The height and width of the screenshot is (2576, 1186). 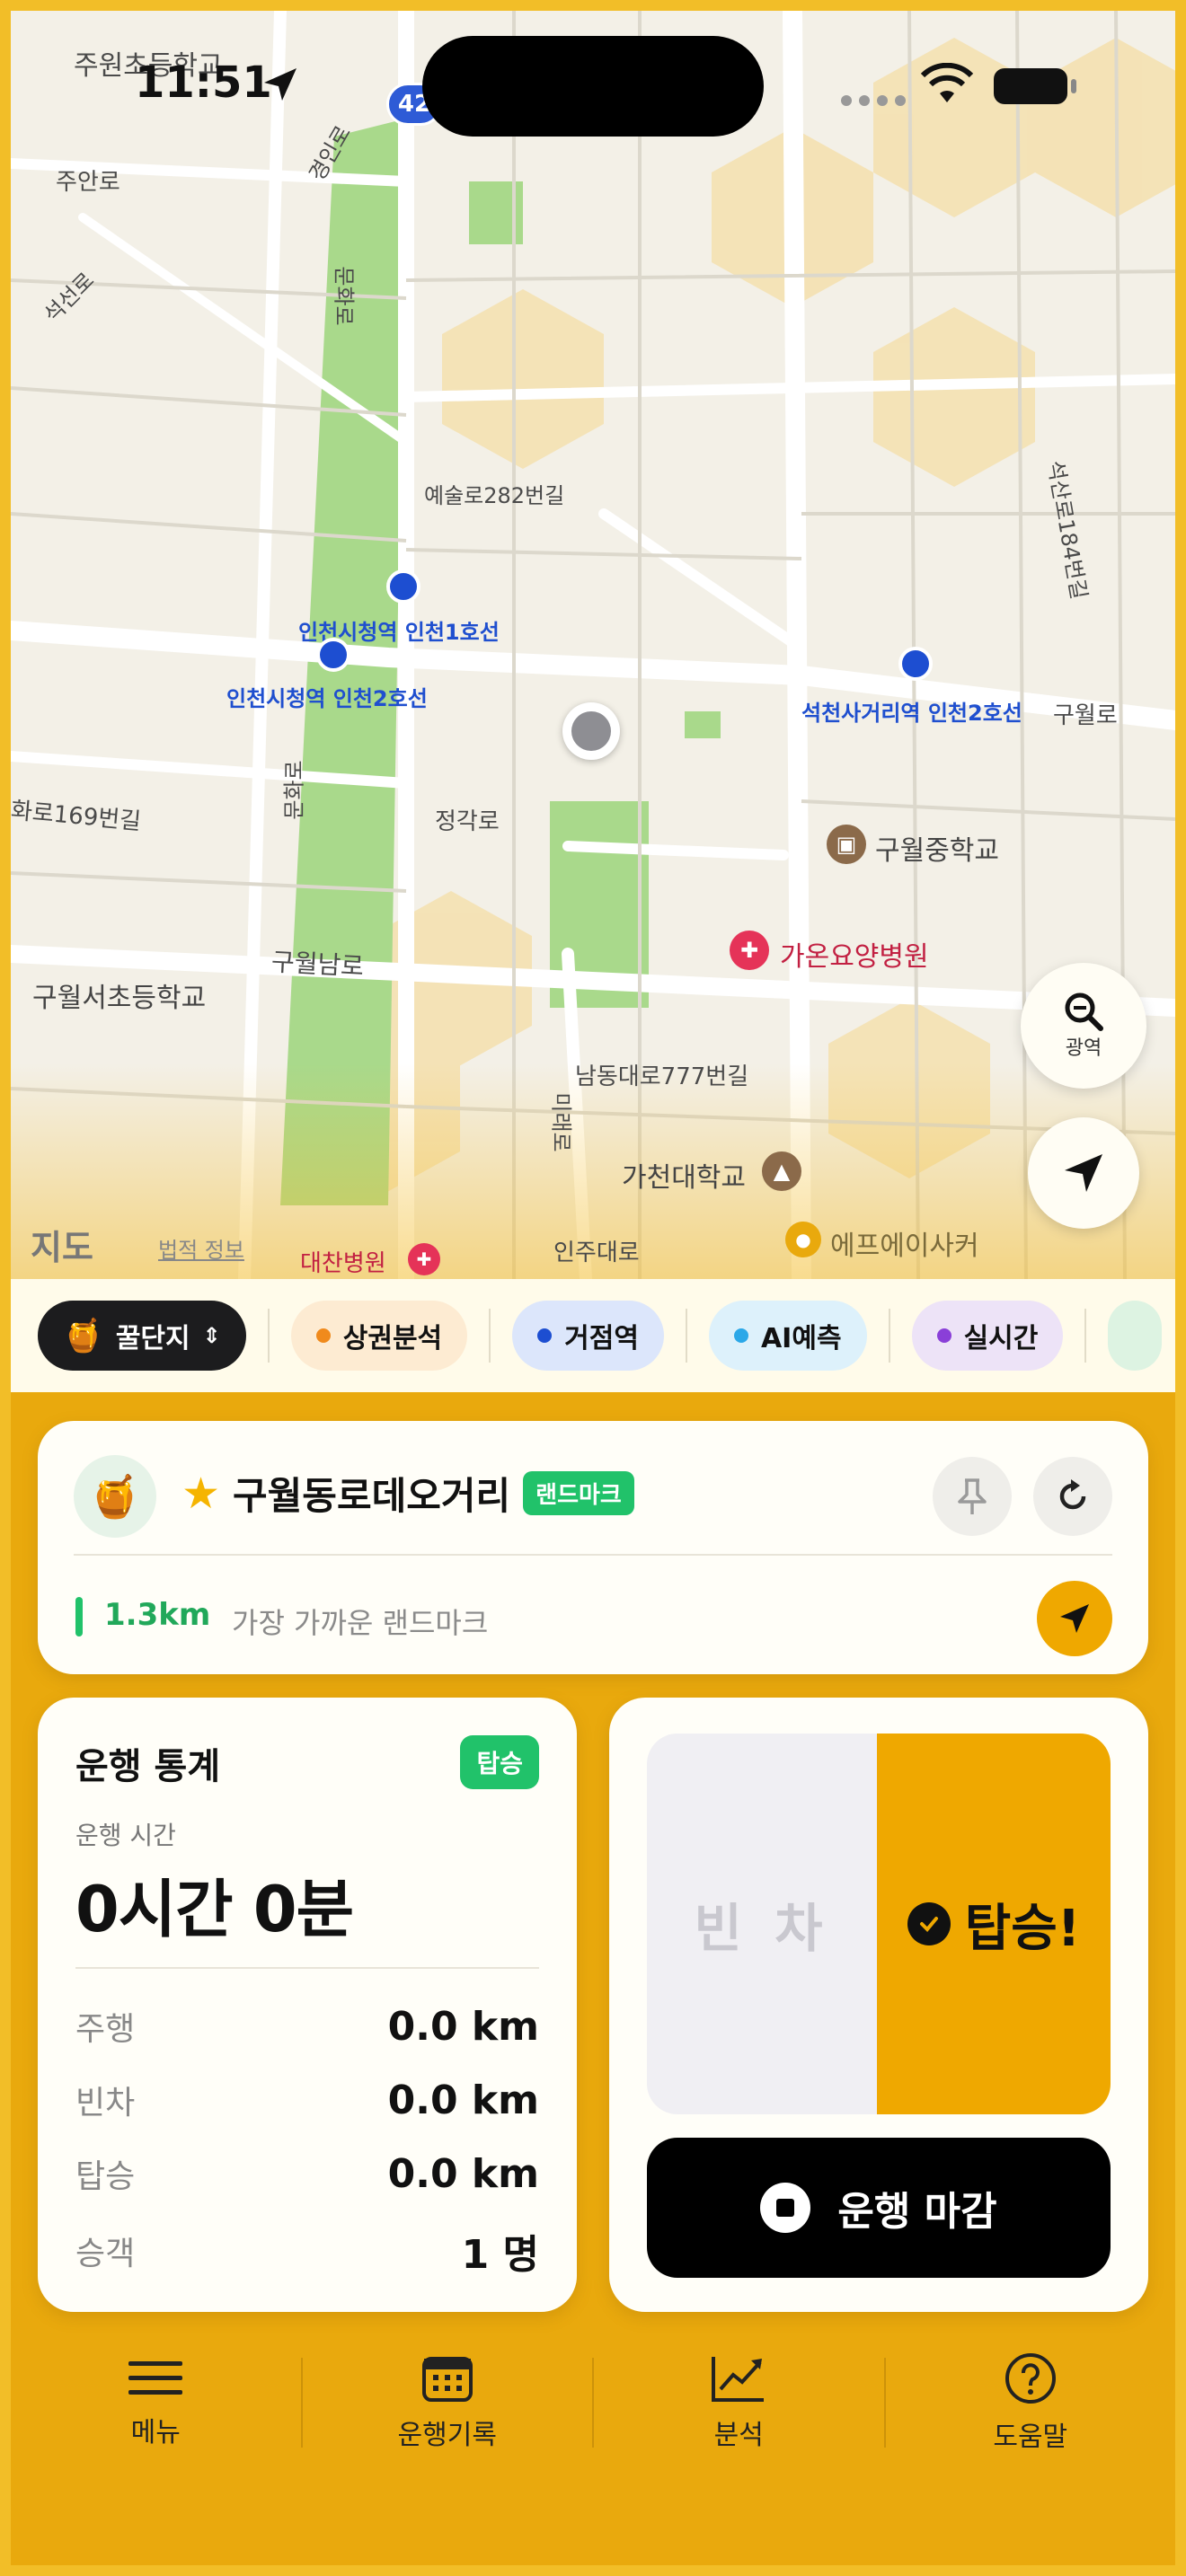 What do you see at coordinates (987, 1336) in the screenshot?
I see `filter-chip-realtime: 실시간` at bounding box center [987, 1336].